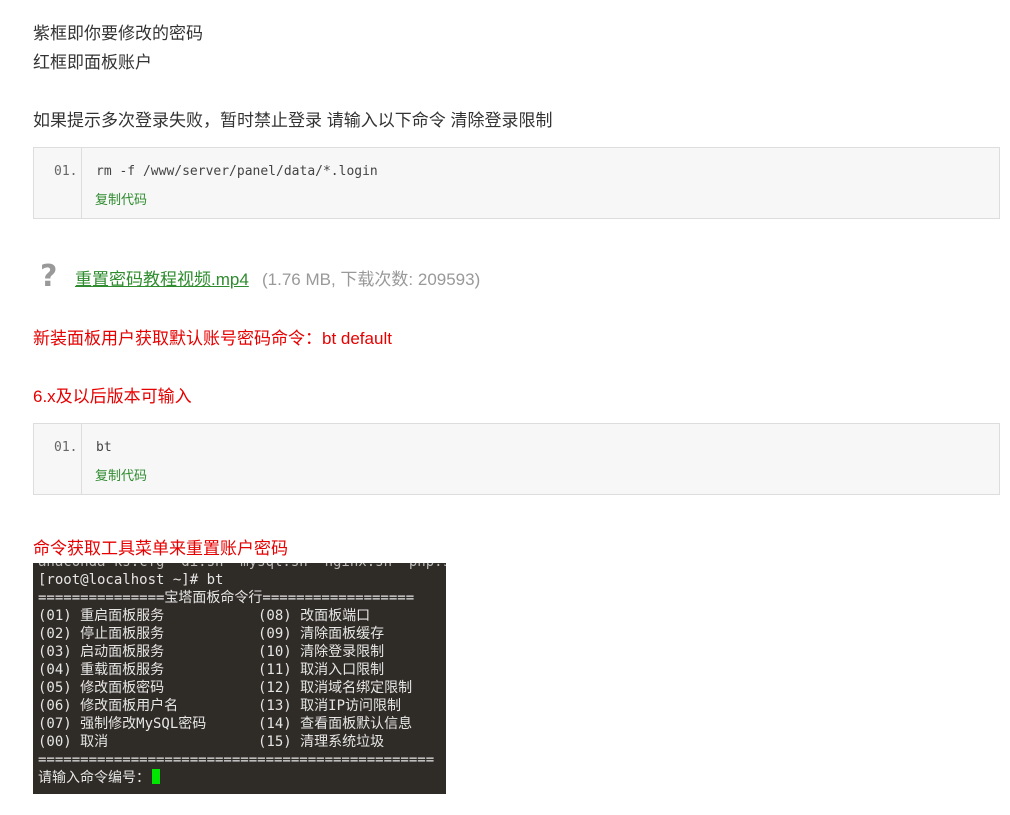 The image size is (1010, 815). Describe the element at coordinates (293, 120) in the screenshot. I see `intro-line-login-limit: 如果提示多次登录失败，暂时禁止登录 请输入以下命令 清除登录限制` at that location.